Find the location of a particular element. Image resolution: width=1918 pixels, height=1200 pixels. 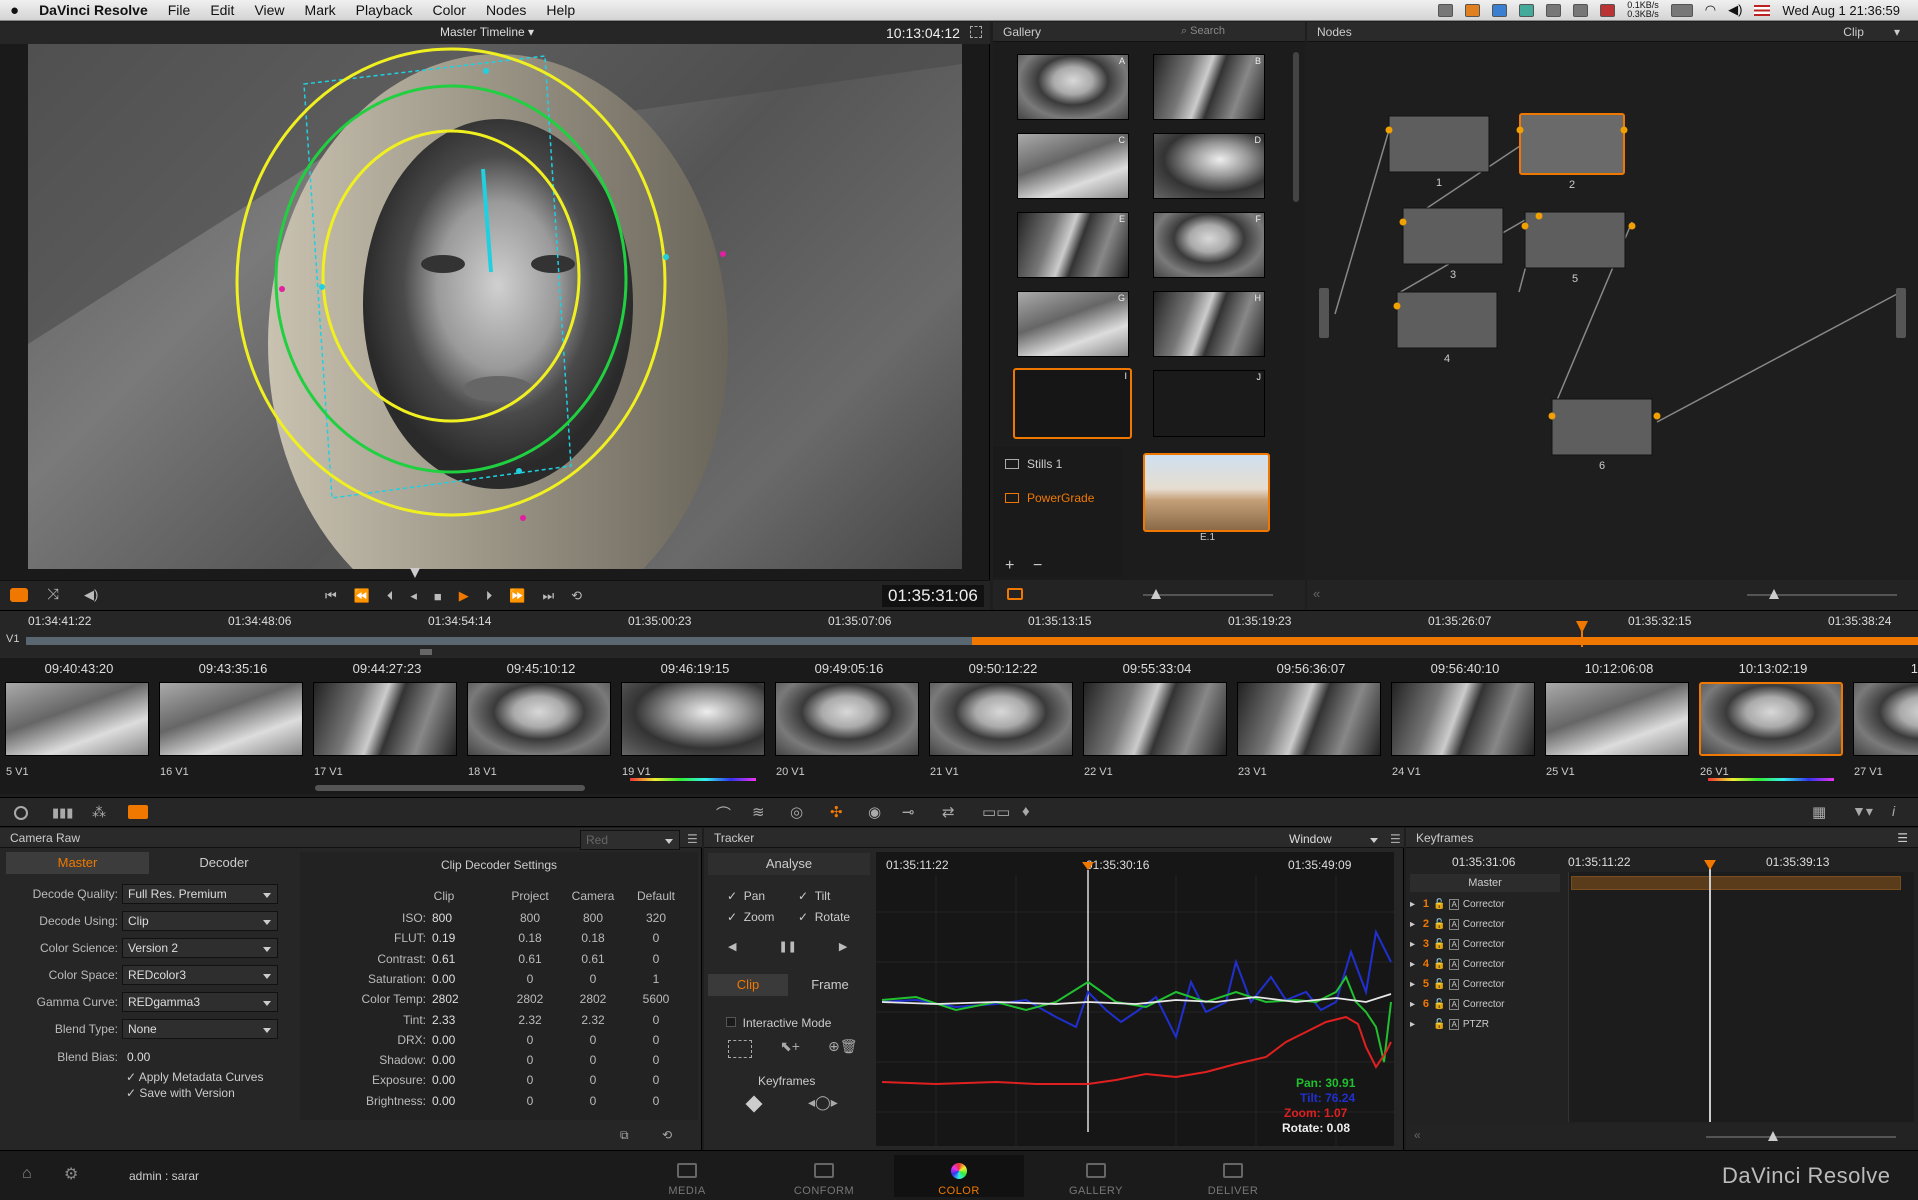

fullscreen-icon is located at coordinates (976, 32).